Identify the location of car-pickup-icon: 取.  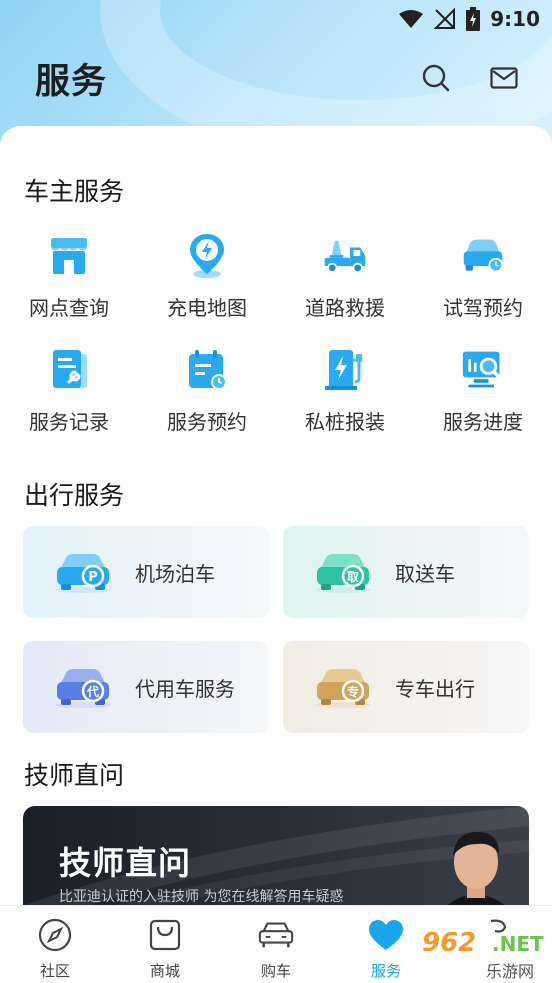
(343, 573).